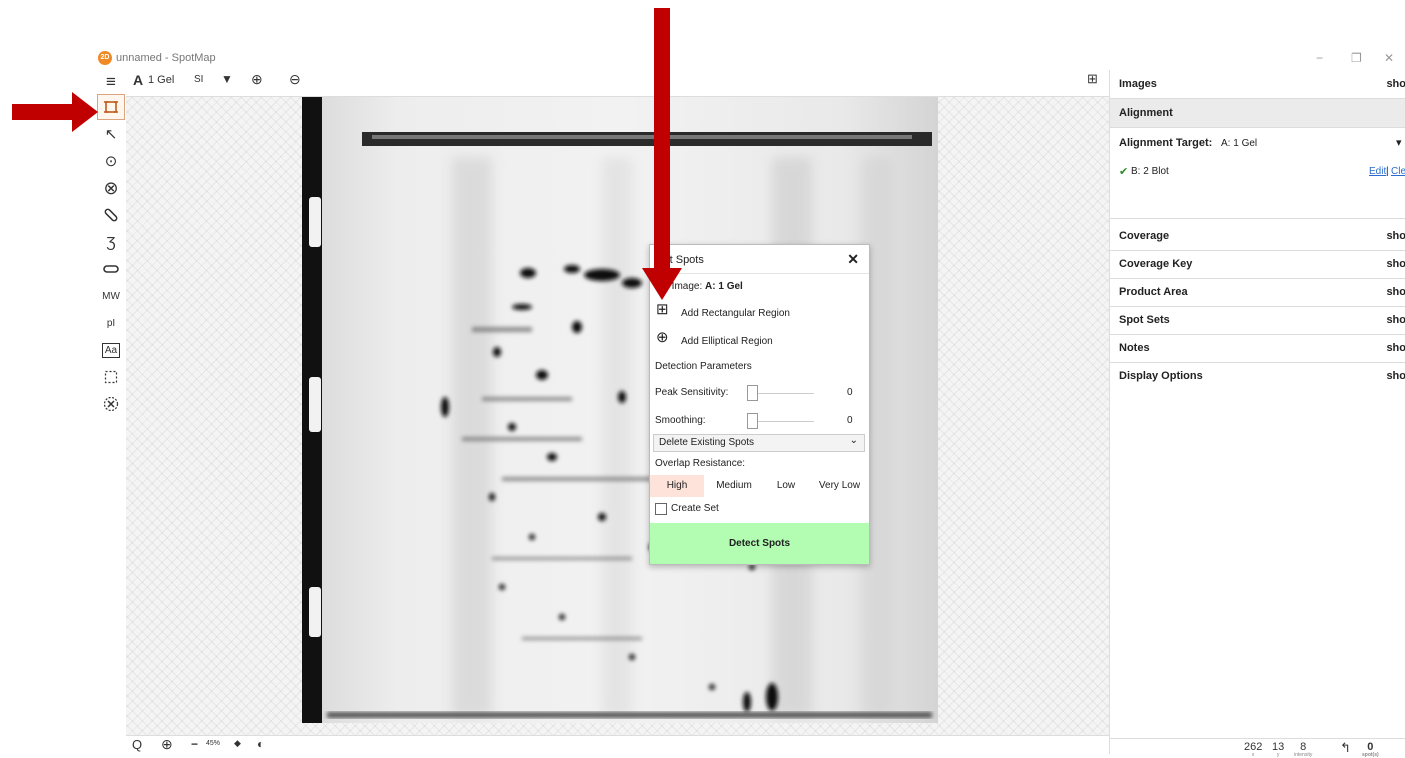 The image size is (1405, 758). What do you see at coordinates (1257, 376) in the screenshot?
I see `display-options-section: Display Options sho` at bounding box center [1257, 376].